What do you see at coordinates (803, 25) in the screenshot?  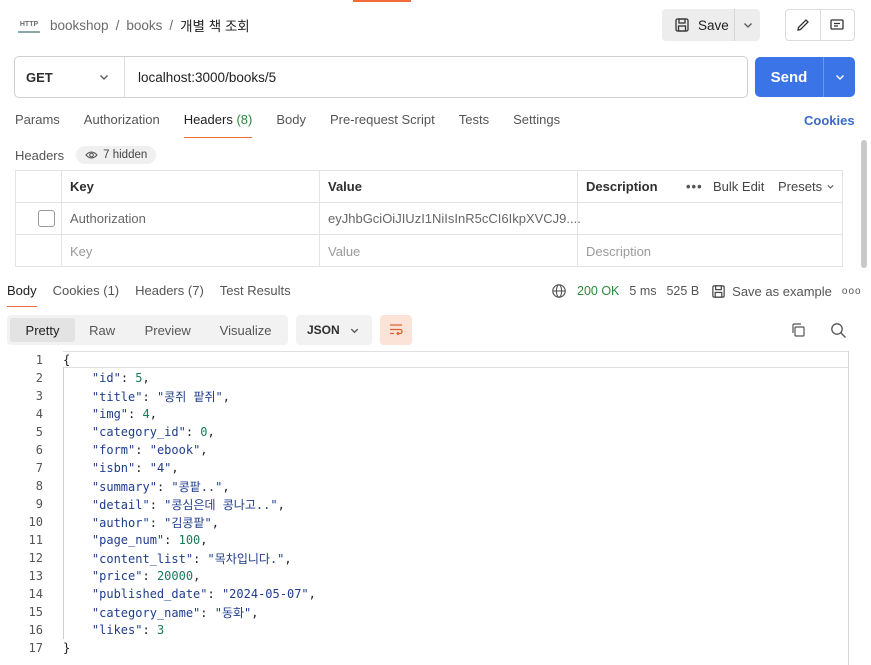 I see `edit-button` at bounding box center [803, 25].